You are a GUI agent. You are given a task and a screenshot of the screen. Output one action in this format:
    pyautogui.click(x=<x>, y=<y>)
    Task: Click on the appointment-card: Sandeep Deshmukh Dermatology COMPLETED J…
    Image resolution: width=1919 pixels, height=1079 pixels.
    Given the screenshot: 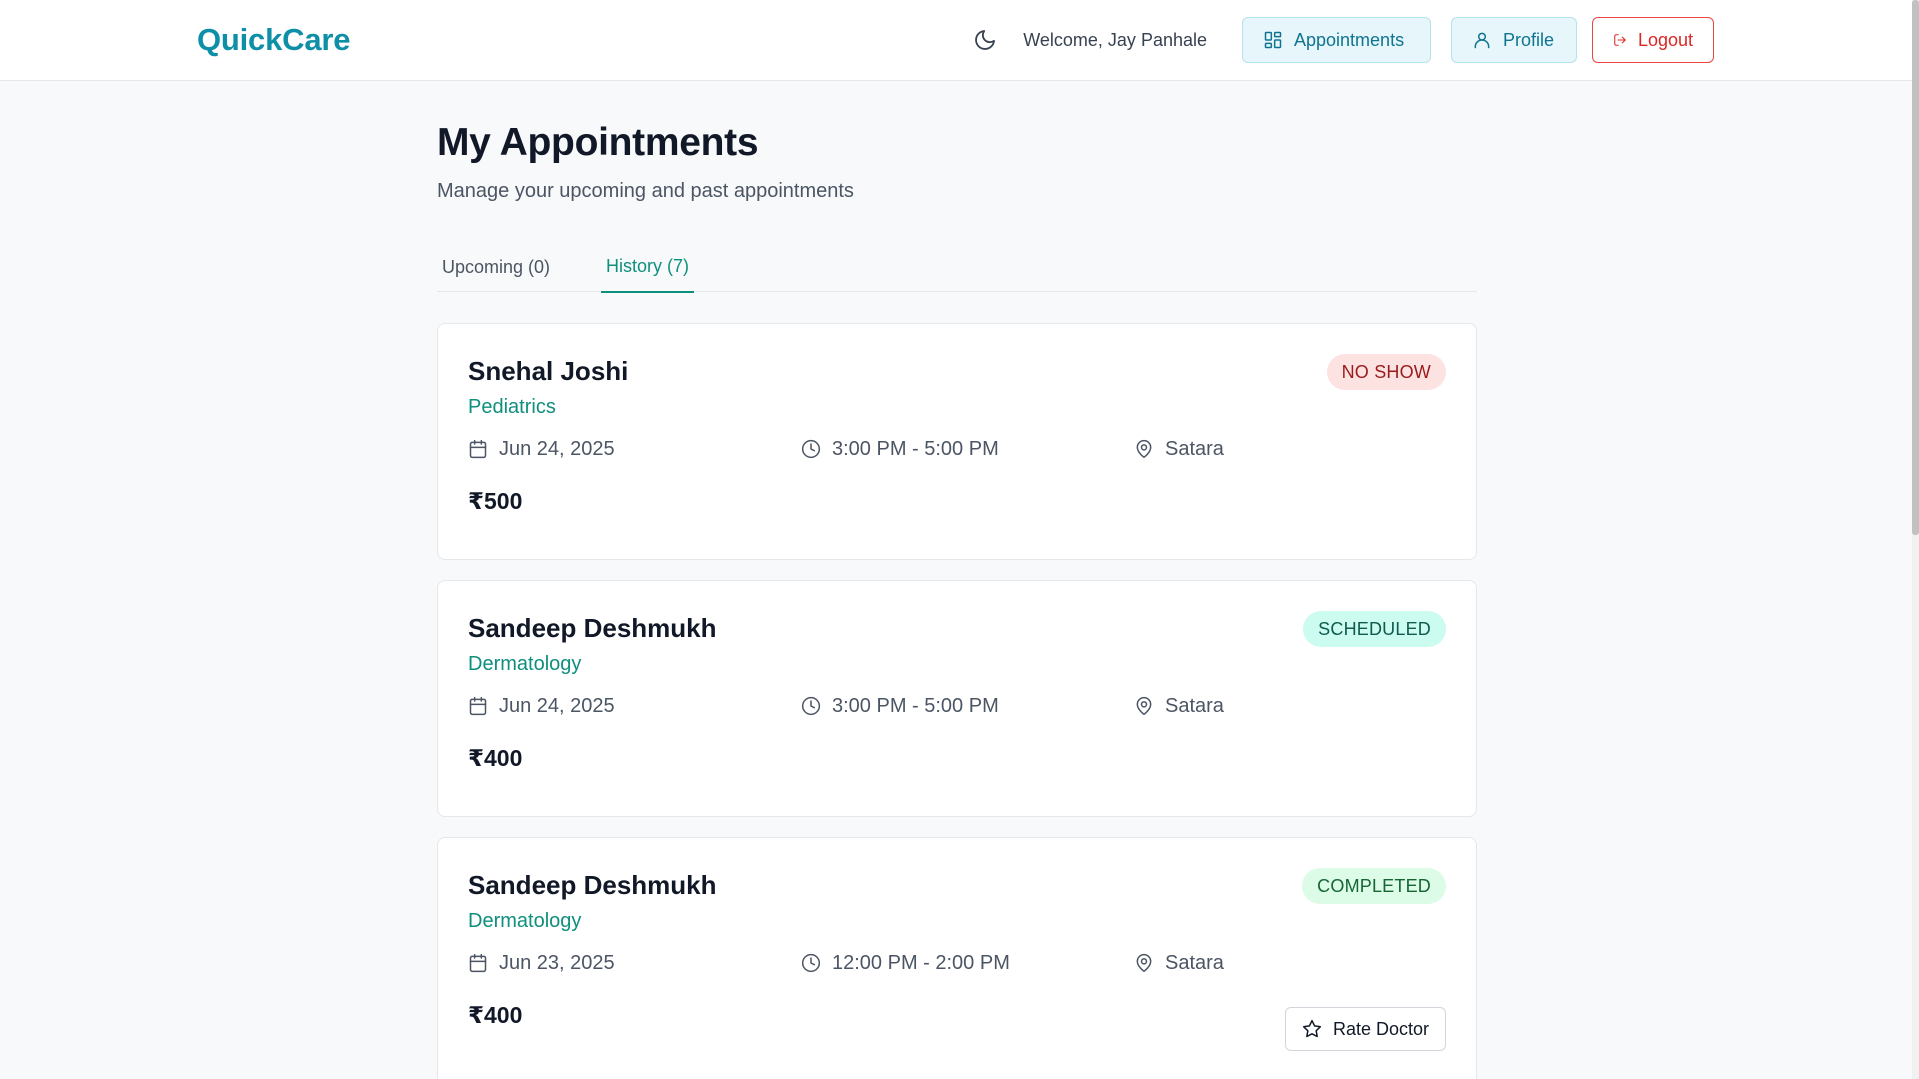 What is the action you would take?
    pyautogui.click(x=957, y=958)
    